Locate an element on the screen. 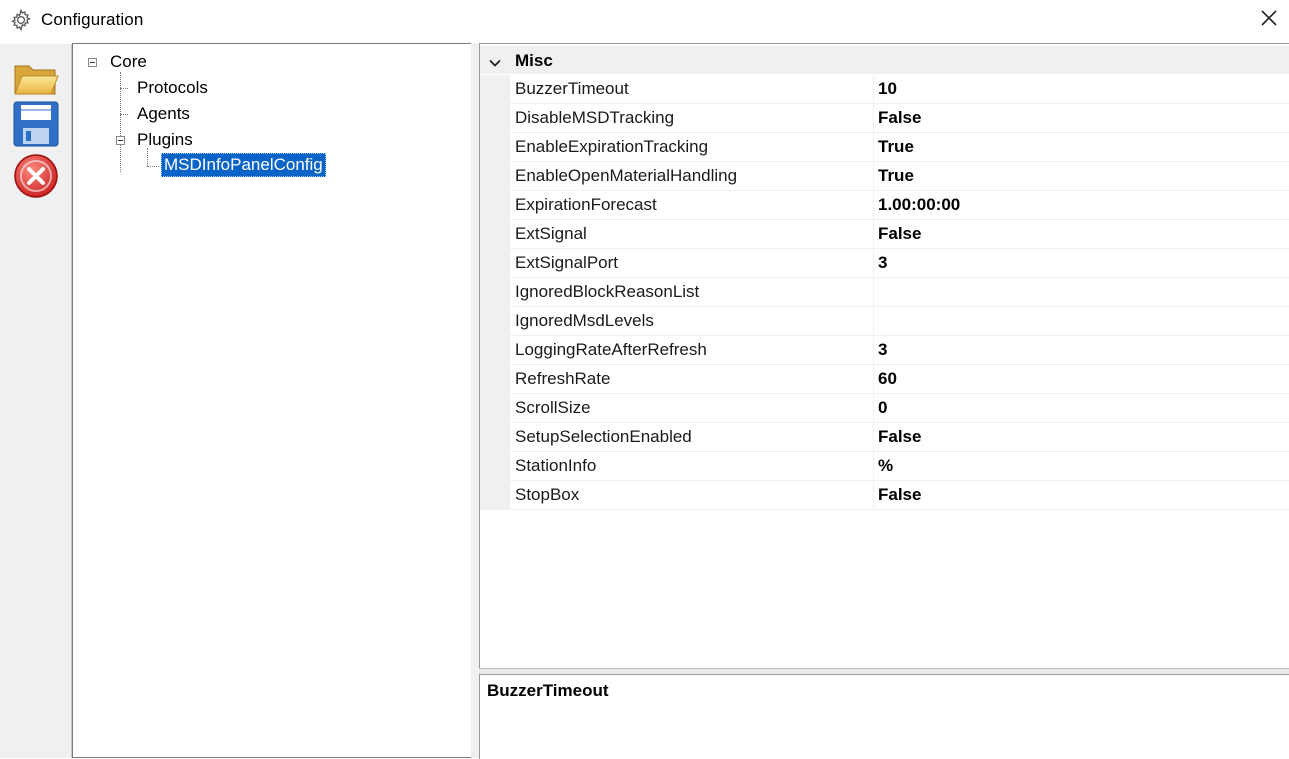 This screenshot has width=1289, height=759. title-bar: Configuration is located at coordinates (644, 20).